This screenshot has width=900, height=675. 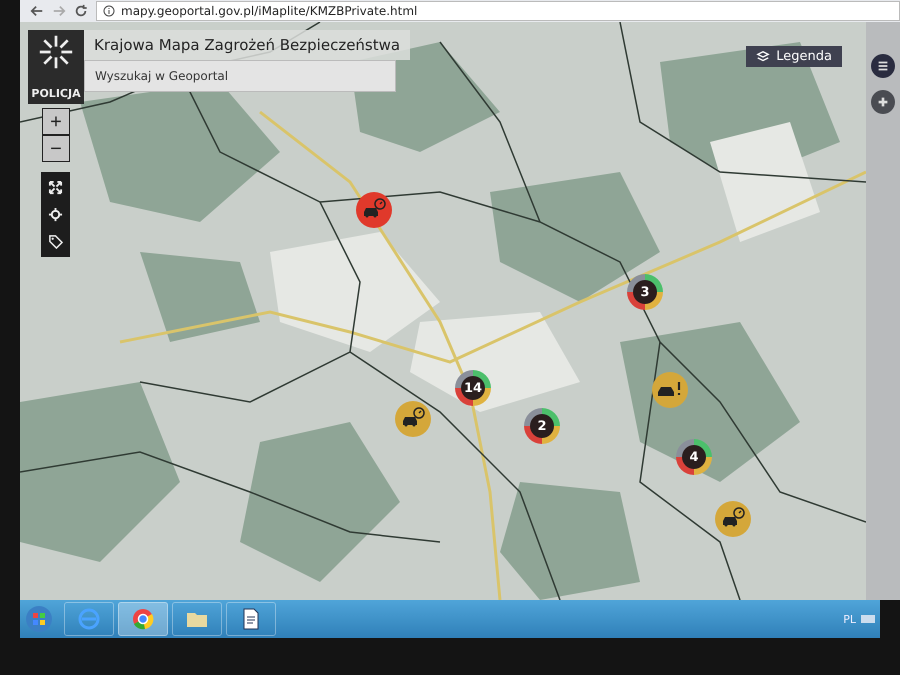 I want to click on chrome-icon, so click(x=143, y=619).